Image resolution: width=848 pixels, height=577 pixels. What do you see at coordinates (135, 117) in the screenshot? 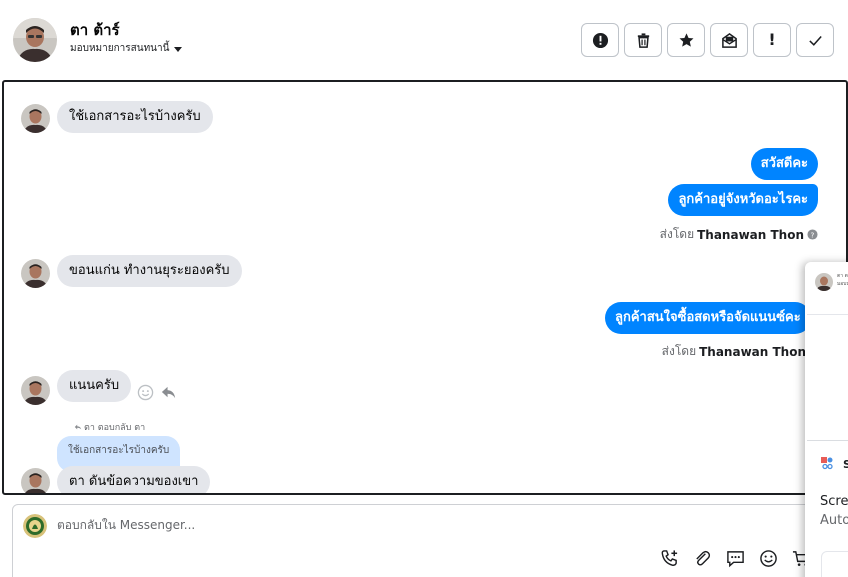
I see `incoming-message: ใช้เอกสารอะไรบ้างครับ` at bounding box center [135, 117].